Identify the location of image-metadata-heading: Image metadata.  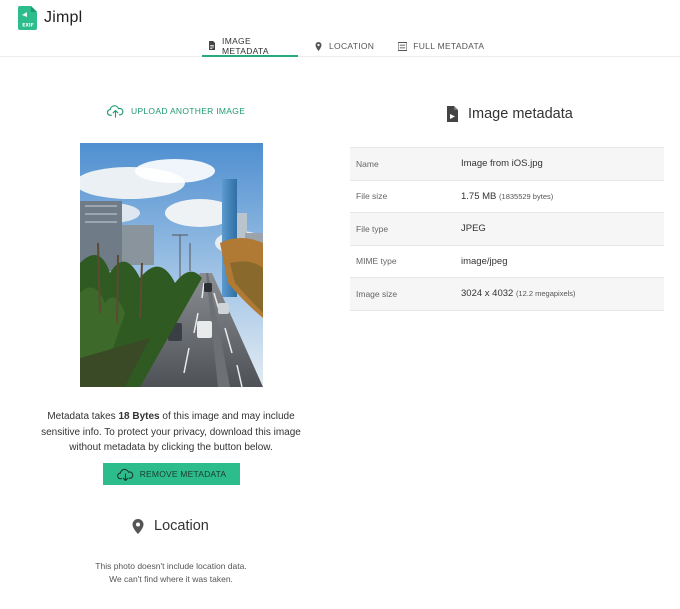
(509, 114).